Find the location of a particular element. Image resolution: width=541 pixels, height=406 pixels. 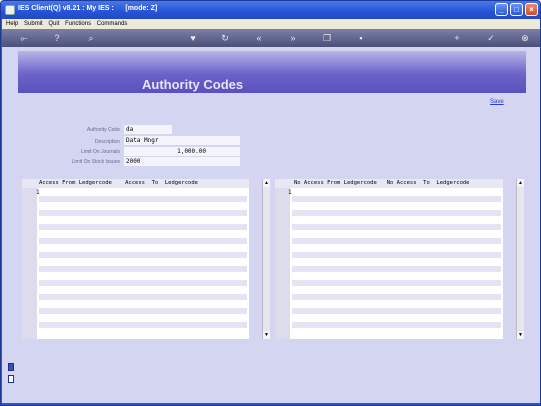

side-doc-icon is located at coordinates (11, 379).